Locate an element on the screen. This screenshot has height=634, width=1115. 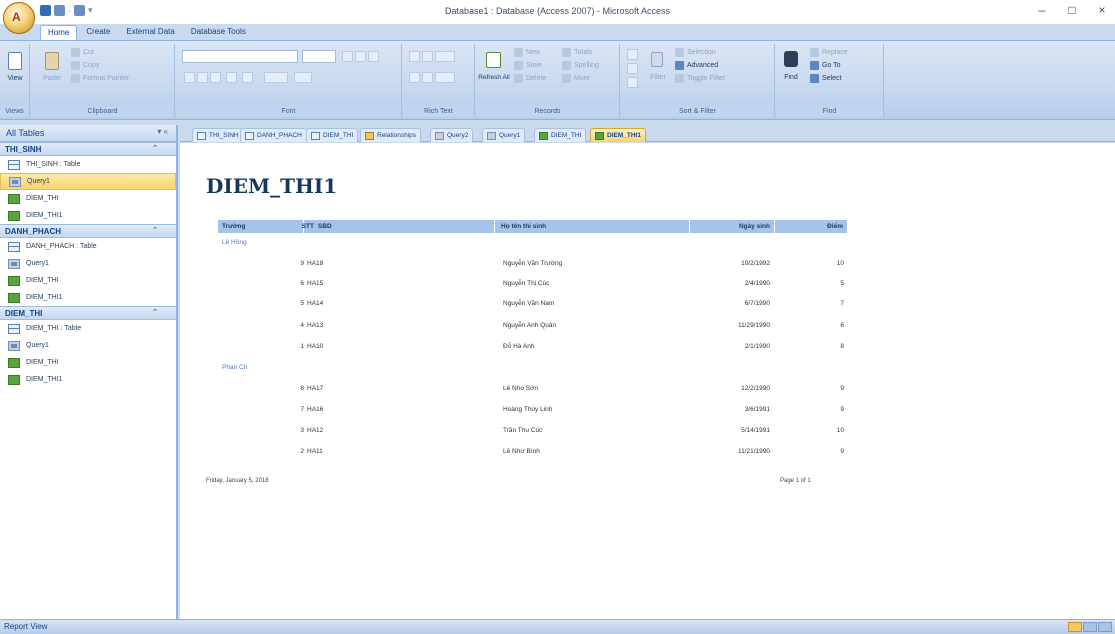
tab-database-tools: Database Tools is located at coordinates (218, 33).